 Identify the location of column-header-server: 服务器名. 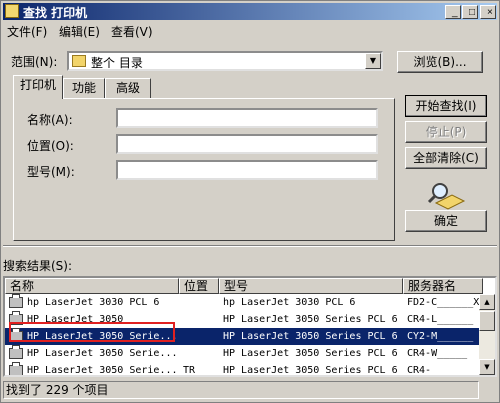
(443, 286).